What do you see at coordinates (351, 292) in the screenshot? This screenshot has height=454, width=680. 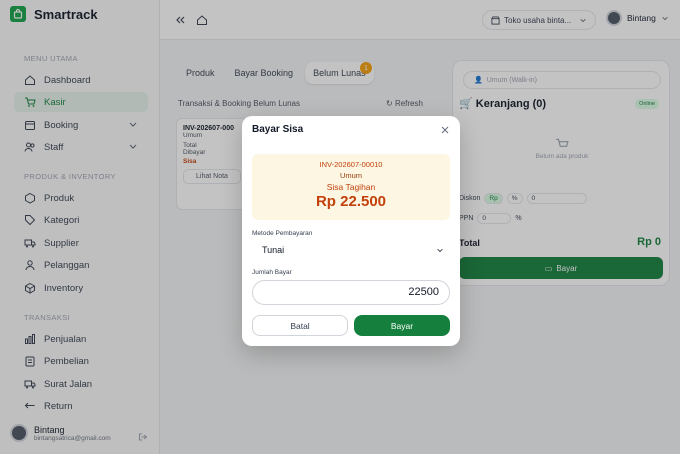 I see `amount-input: 22500` at bounding box center [351, 292].